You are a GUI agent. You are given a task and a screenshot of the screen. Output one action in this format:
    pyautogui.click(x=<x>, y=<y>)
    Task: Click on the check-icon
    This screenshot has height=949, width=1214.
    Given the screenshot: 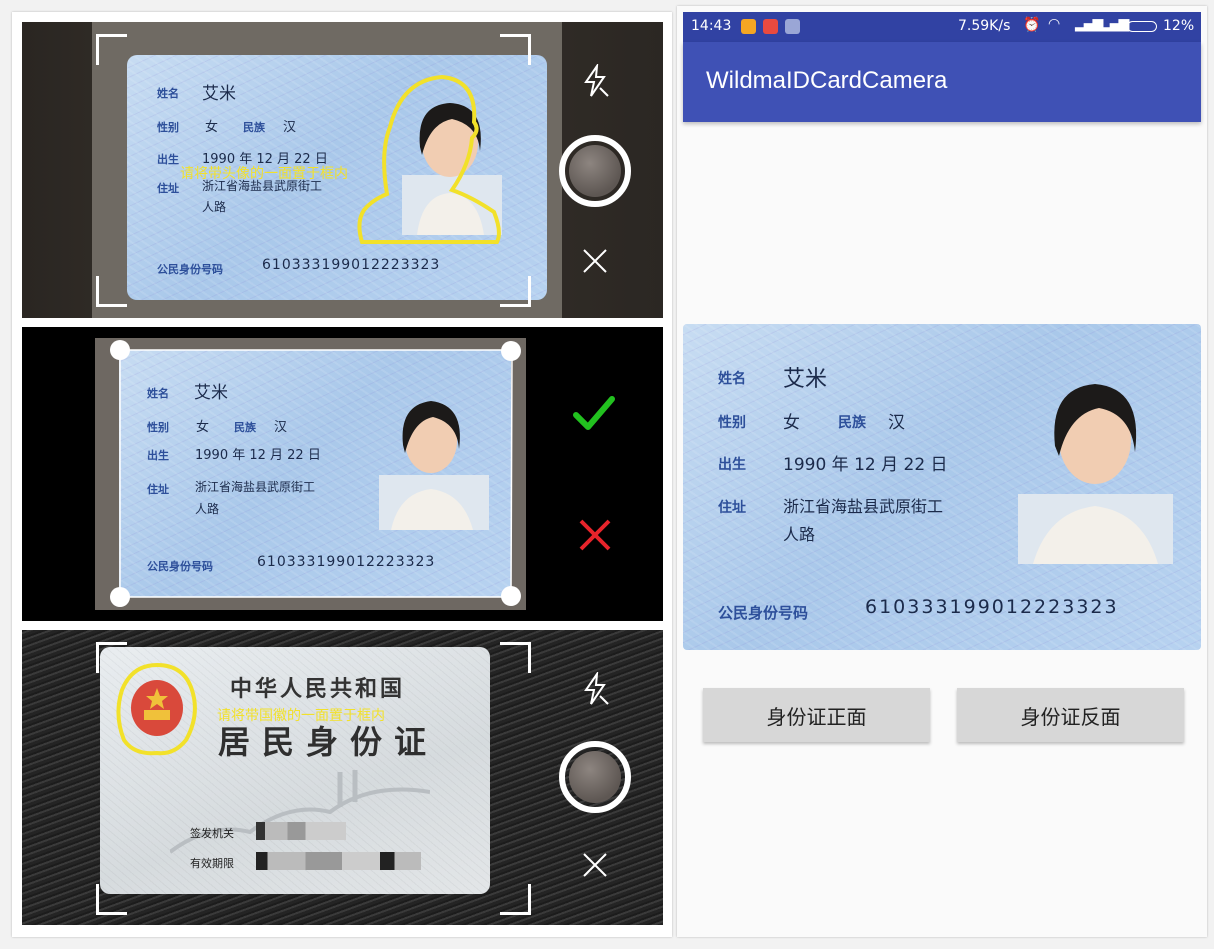 What is the action you would take?
    pyautogui.click(x=594, y=413)
    